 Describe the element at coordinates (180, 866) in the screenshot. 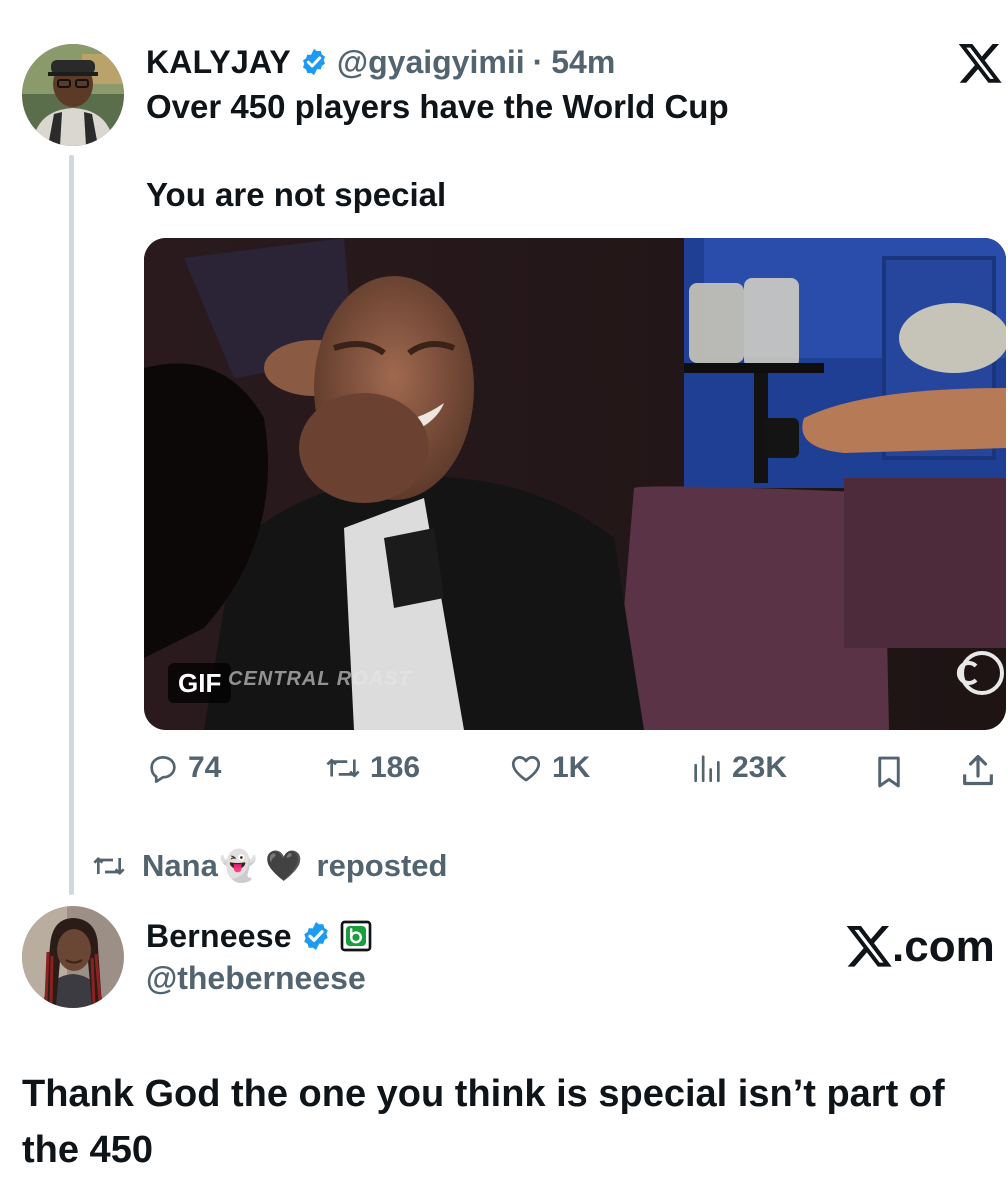

I see `reposter-name: Nana` at that location.